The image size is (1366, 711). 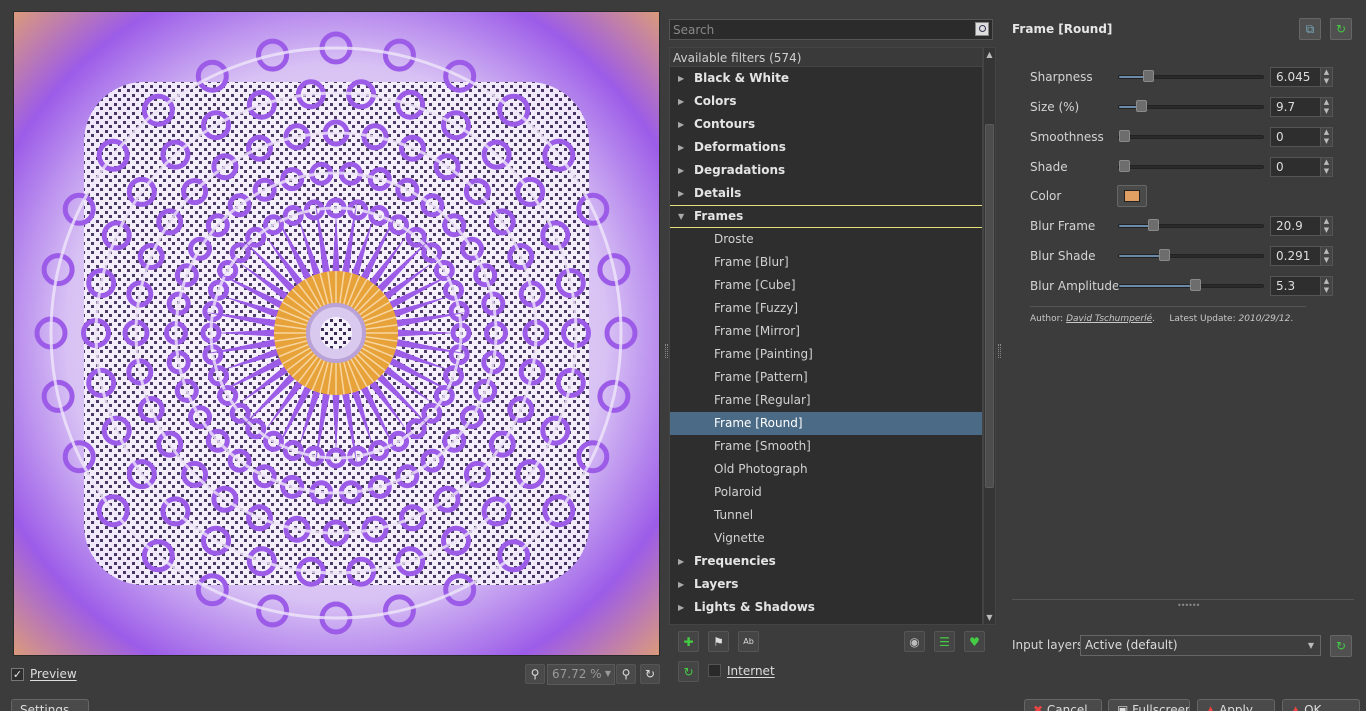 What do you see at coordinates (666, 351) in the screenshot?
I see `left-splitter-handle` at bounding box center [666, 351].